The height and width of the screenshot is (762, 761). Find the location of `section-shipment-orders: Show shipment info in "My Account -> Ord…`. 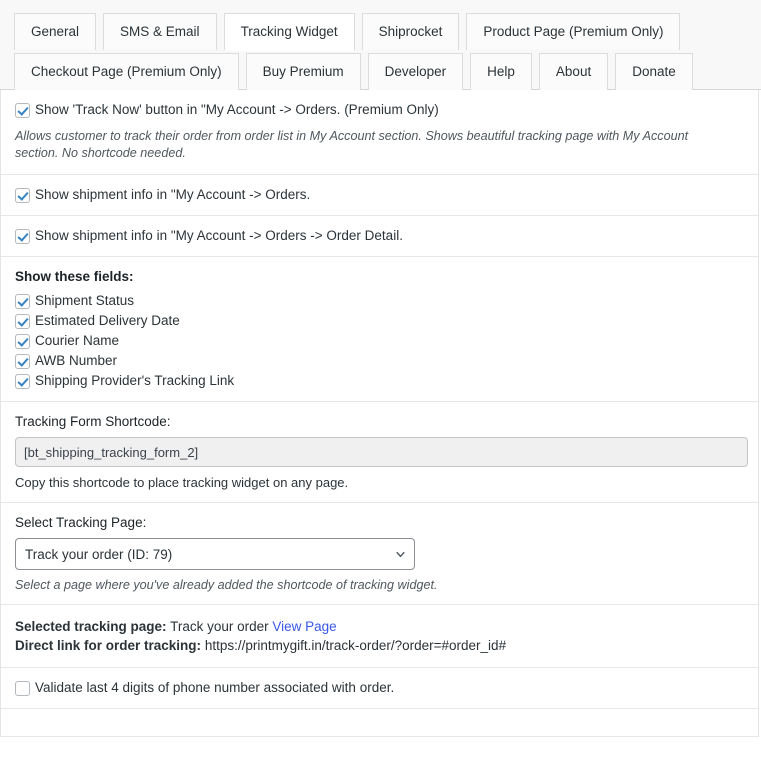

section-shipment-orders: Show shipment info in "My Account -> Ord… is located at coordinates (379, 195).